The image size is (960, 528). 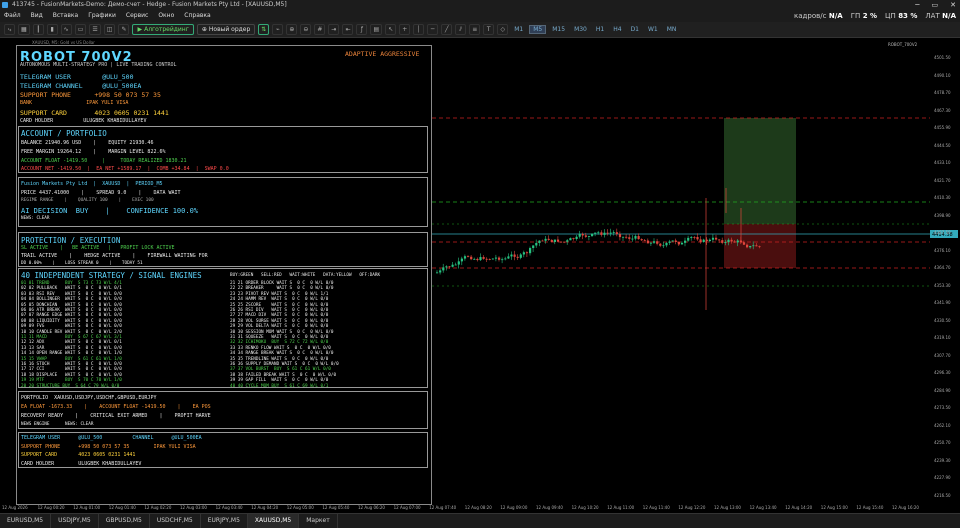 I want to click on close-icon: ✕, so click(x=953, y=5).